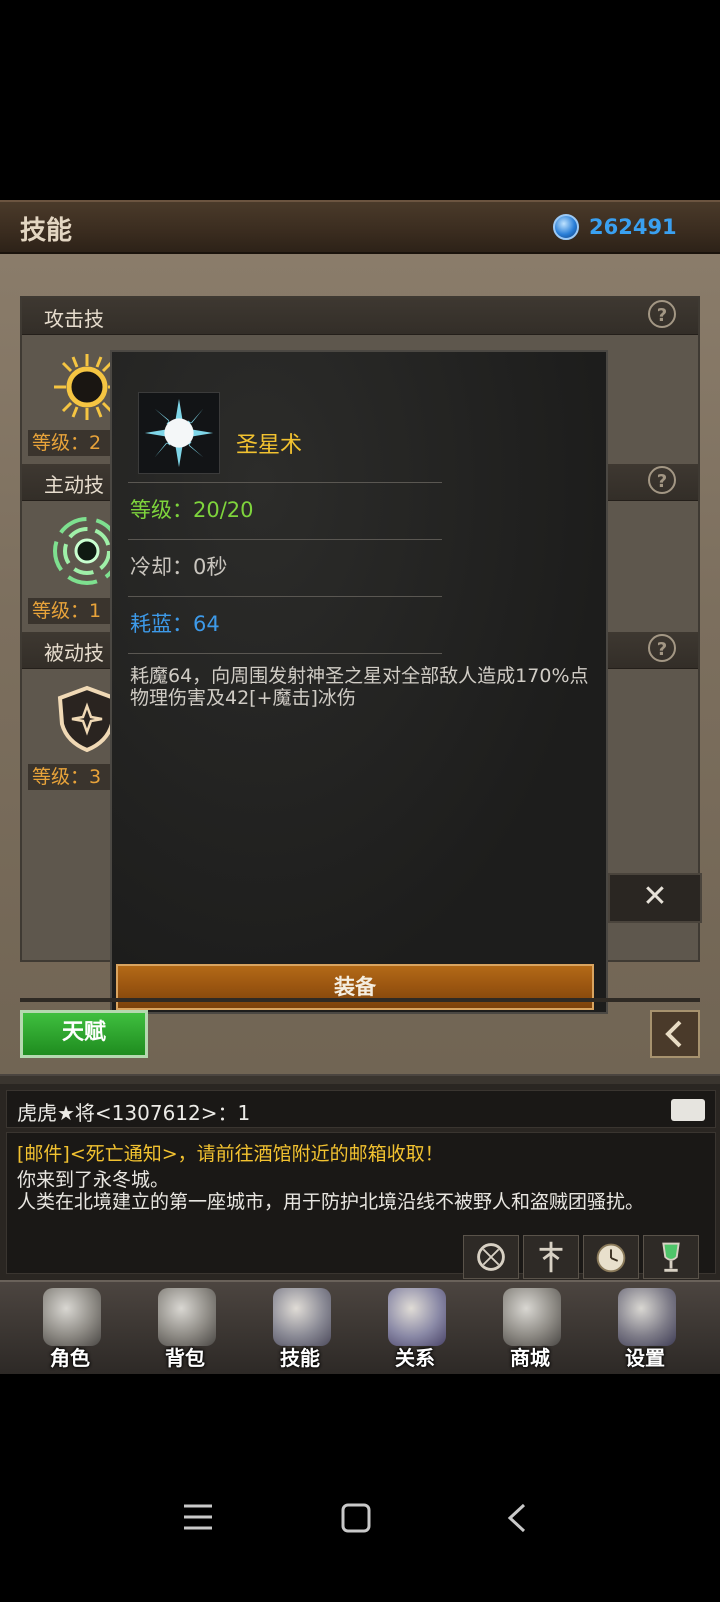  What do you see at coordinates (530, 1358) in the screenshot?
I see `nav-label: 商城` at bounding box center [530, 1358].